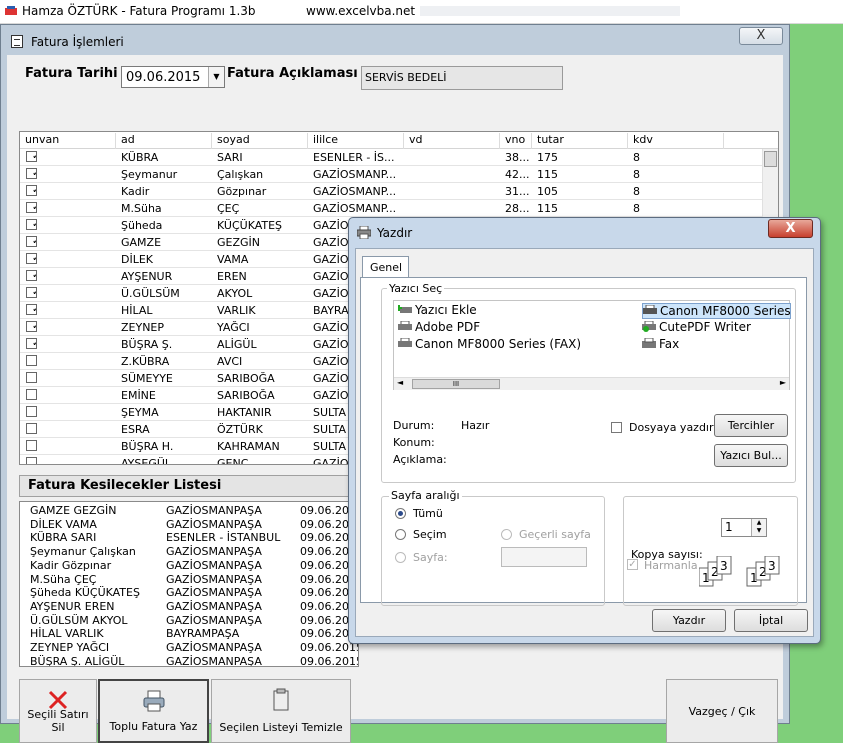  I want to click on list-item: ZEYNEP YAĞCI GAZİOSMANPAŞA 09.06.2015, so click(189, 648).